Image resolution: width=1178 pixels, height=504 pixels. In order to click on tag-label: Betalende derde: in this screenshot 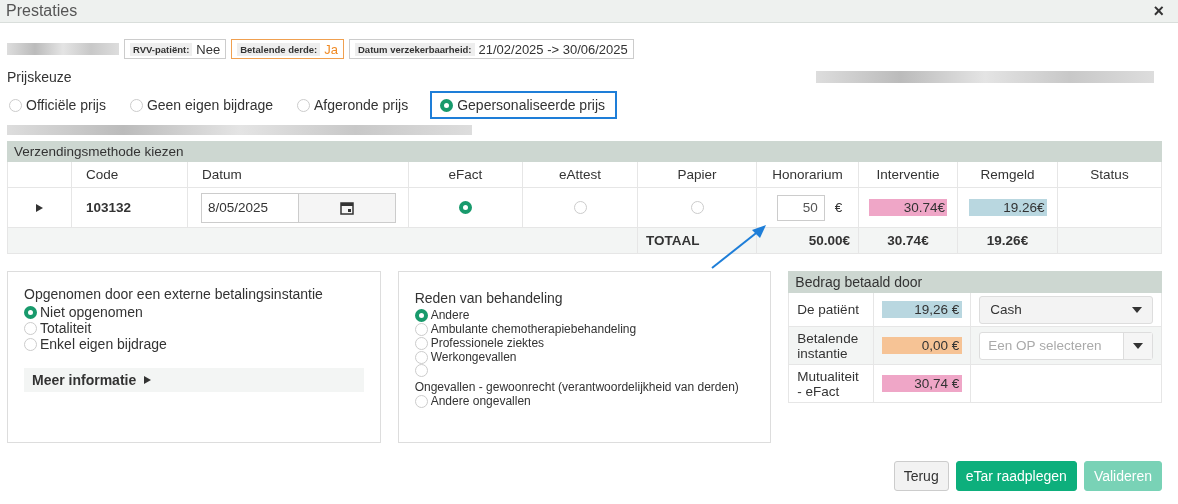, I will do `click(279, 49)`.